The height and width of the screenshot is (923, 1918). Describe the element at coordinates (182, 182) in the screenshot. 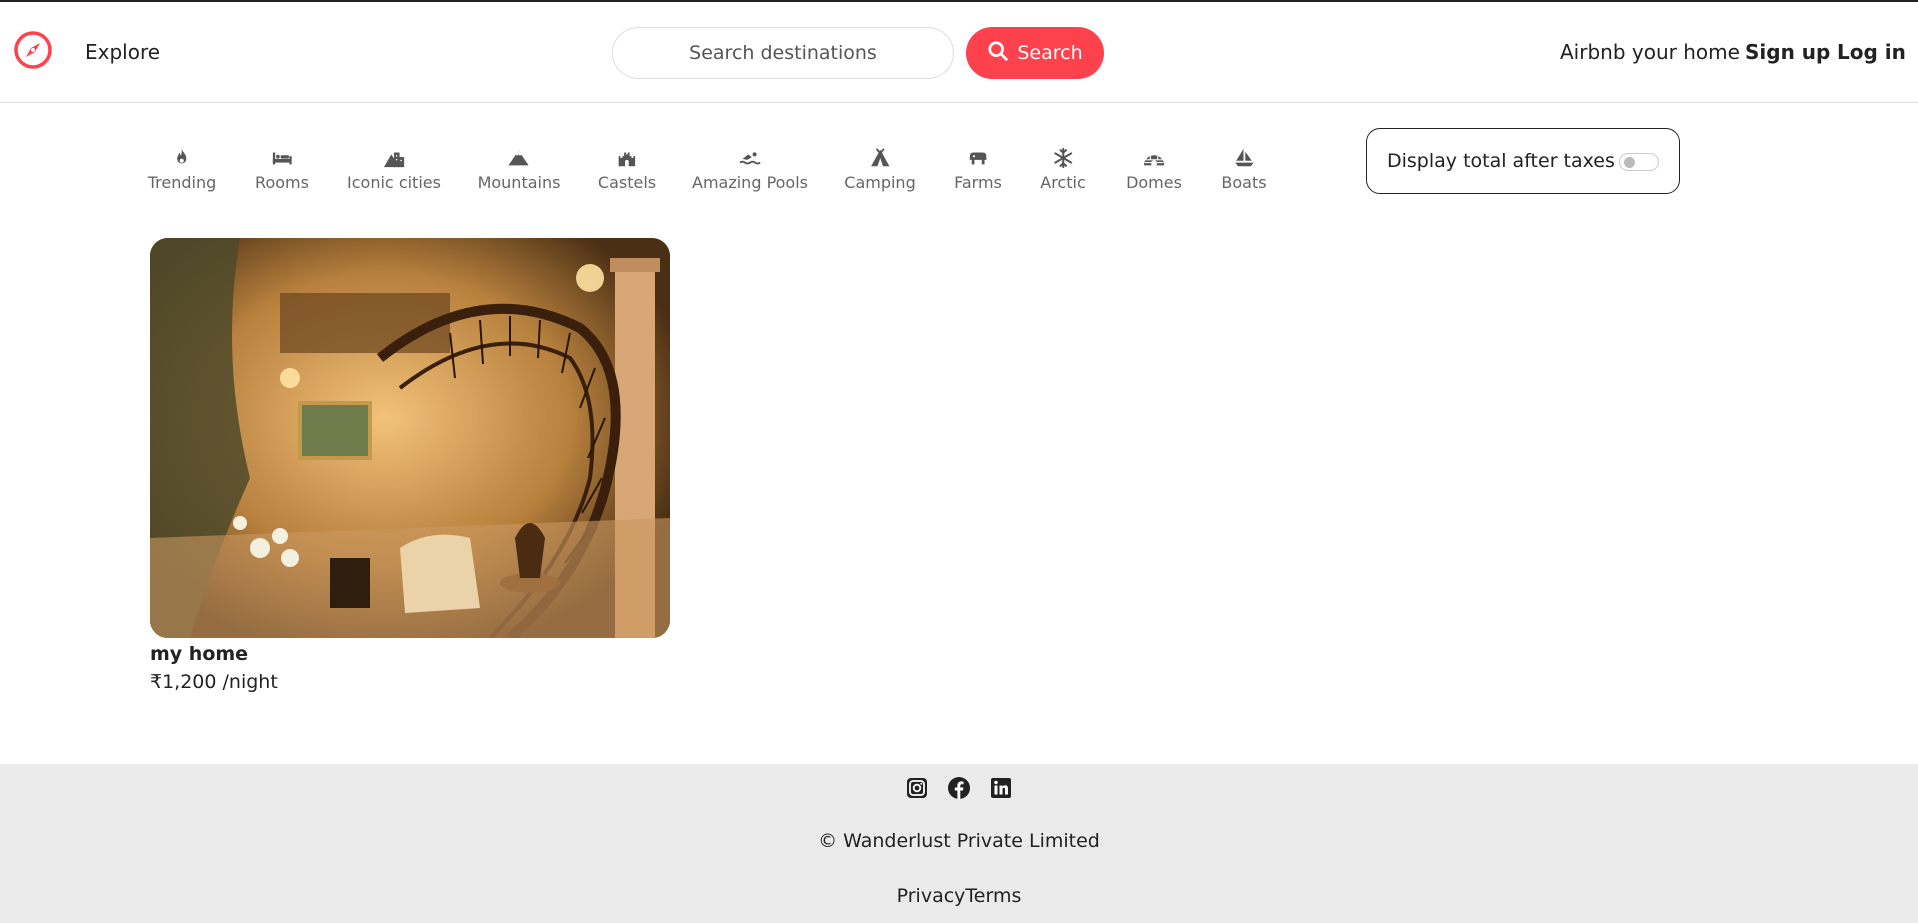

I see `filter-label: Trending` at that location.